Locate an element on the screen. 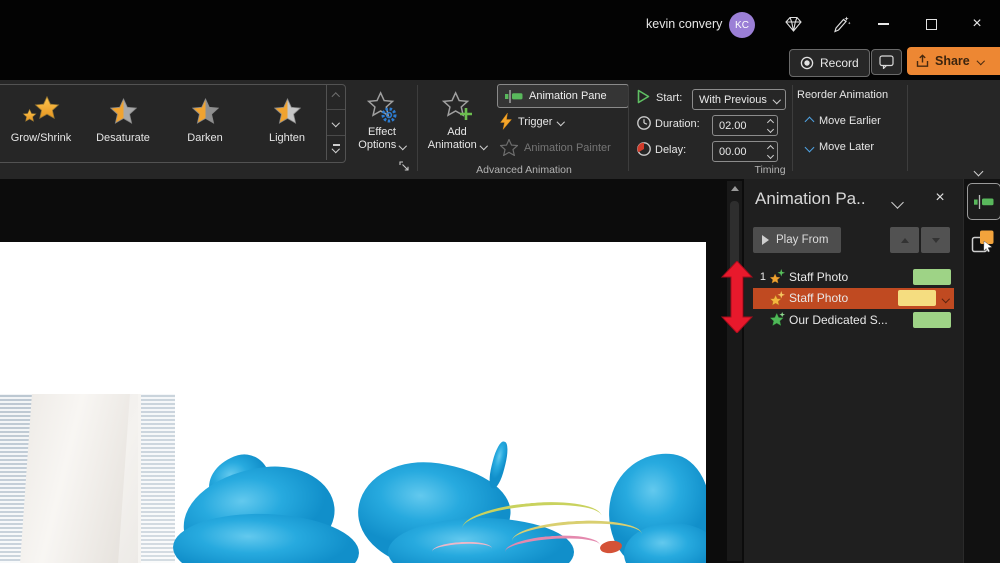 Image resolution: width=1000 pixels, height=563 pixels. move-earlier-button: Move Earlier is located at coordinates (842, 121).